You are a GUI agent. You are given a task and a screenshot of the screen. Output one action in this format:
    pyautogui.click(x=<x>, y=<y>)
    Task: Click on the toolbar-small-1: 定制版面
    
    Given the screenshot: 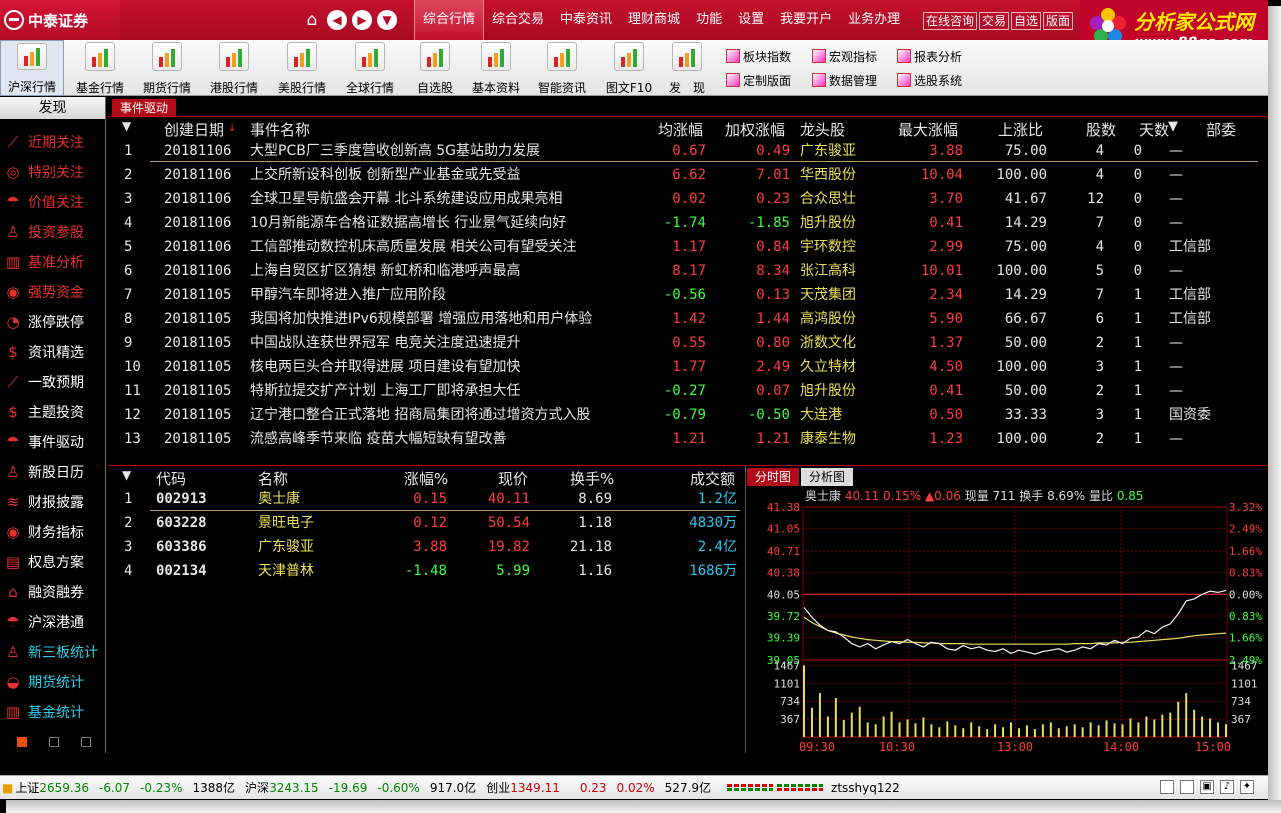 What is the action you would take?
    pyautogui.click(x=758, y=80)
    